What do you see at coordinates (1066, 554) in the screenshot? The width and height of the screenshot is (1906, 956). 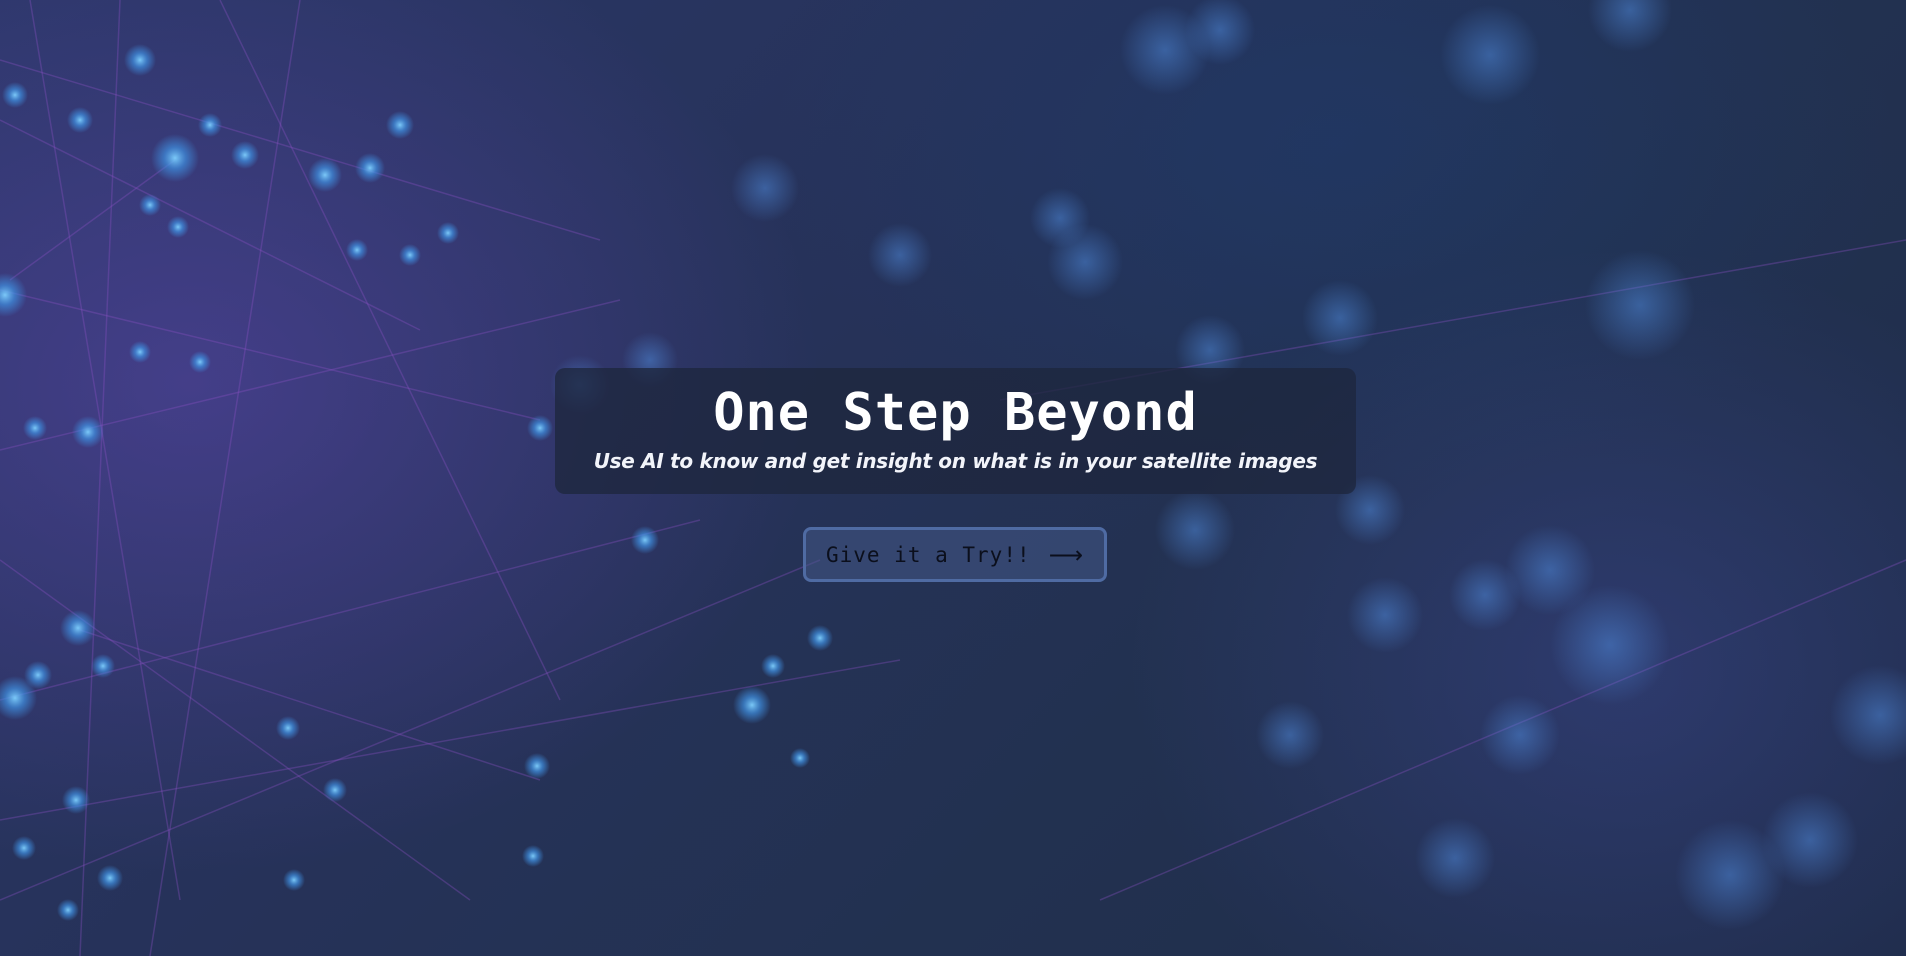 I see `arrow-right-icon: ⟶` at bounding box center [1066, 554].